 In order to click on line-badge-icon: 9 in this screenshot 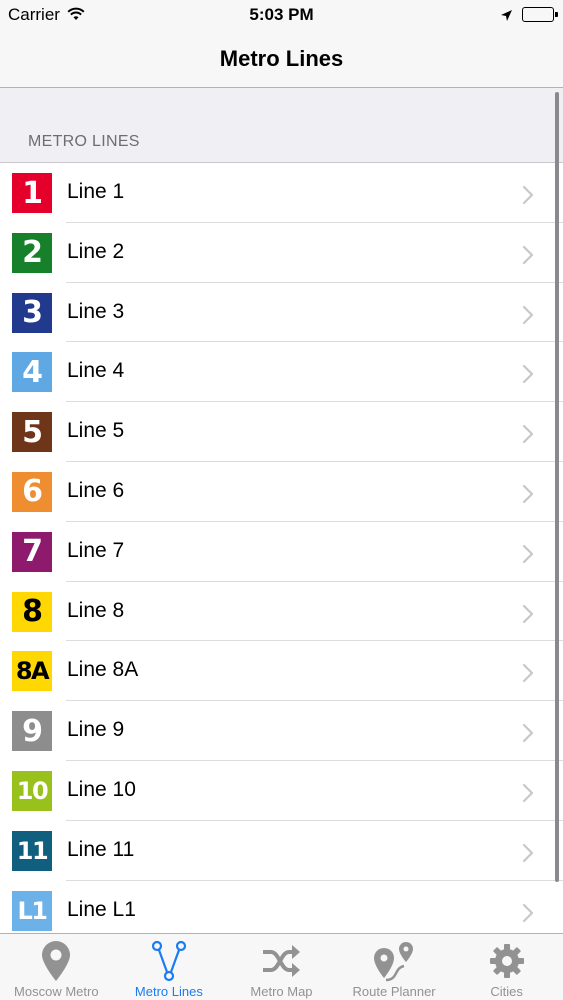, I will do `click(32, 731)`.